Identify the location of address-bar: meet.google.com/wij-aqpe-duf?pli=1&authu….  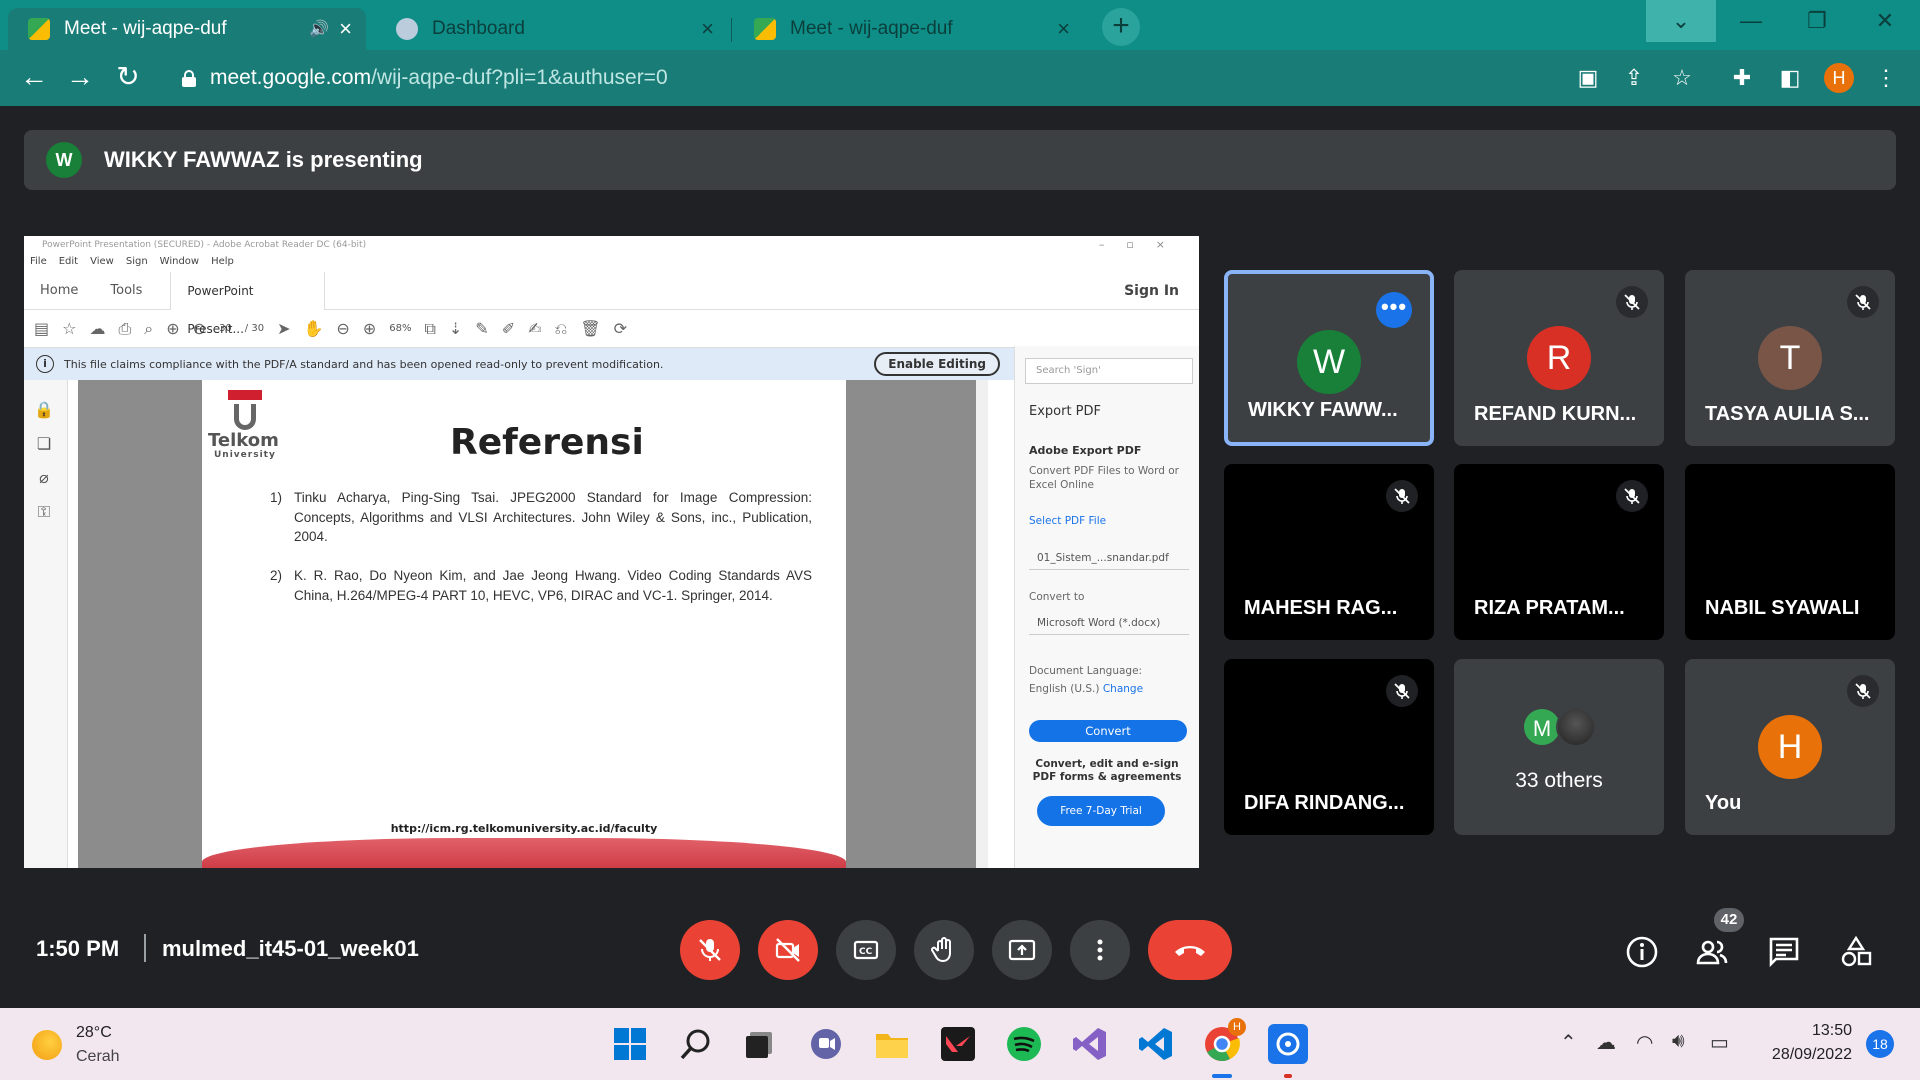
(870, 78).